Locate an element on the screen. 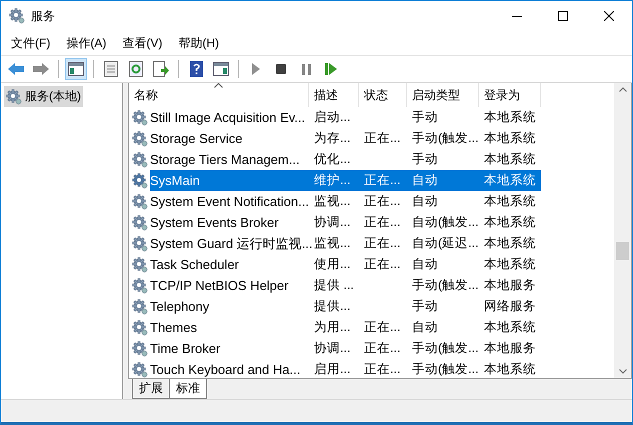 This screenshot has height=425, width=633. column-header: 登录为 is located at coordinates (510, 95).